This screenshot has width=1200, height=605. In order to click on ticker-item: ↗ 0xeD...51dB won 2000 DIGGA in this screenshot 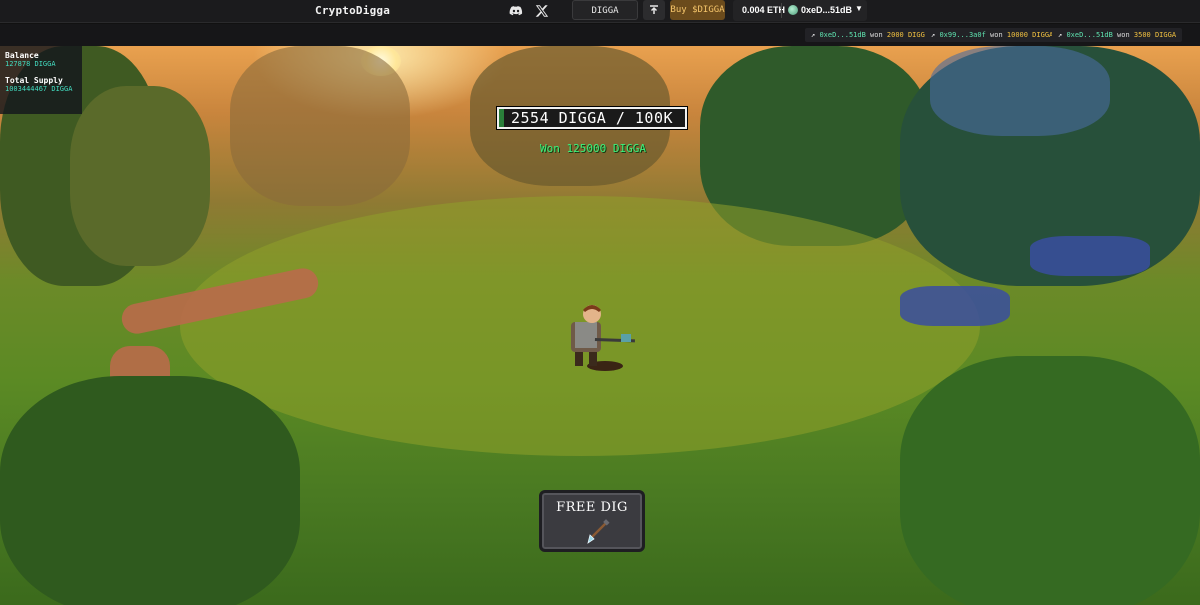, I will do `click(870, 35)`.